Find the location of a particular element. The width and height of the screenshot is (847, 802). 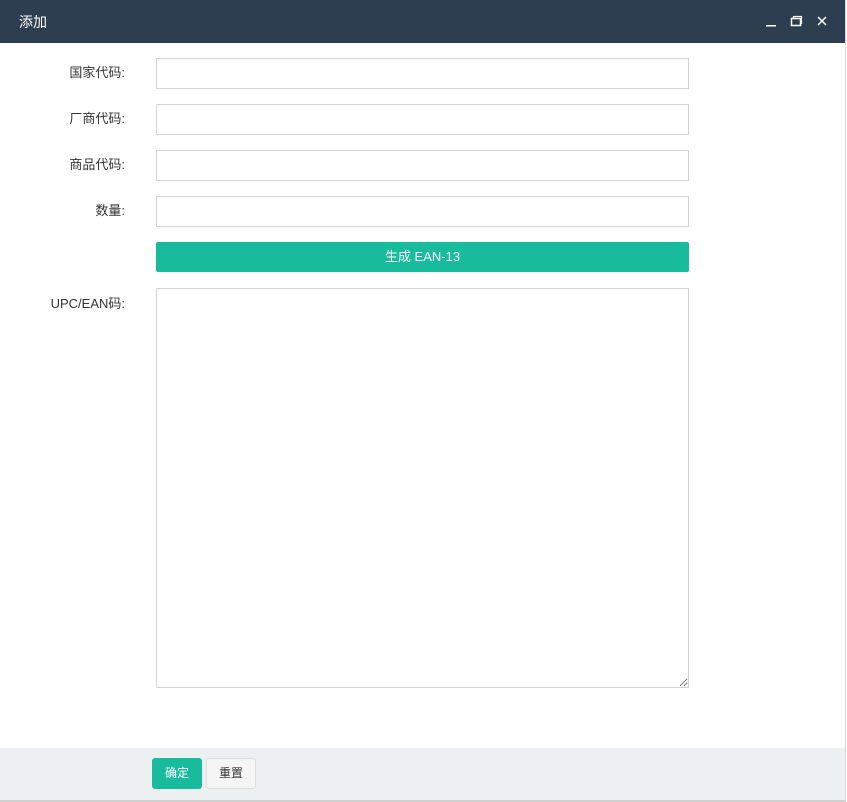

country-code-input is located at coordinates (422, 73).